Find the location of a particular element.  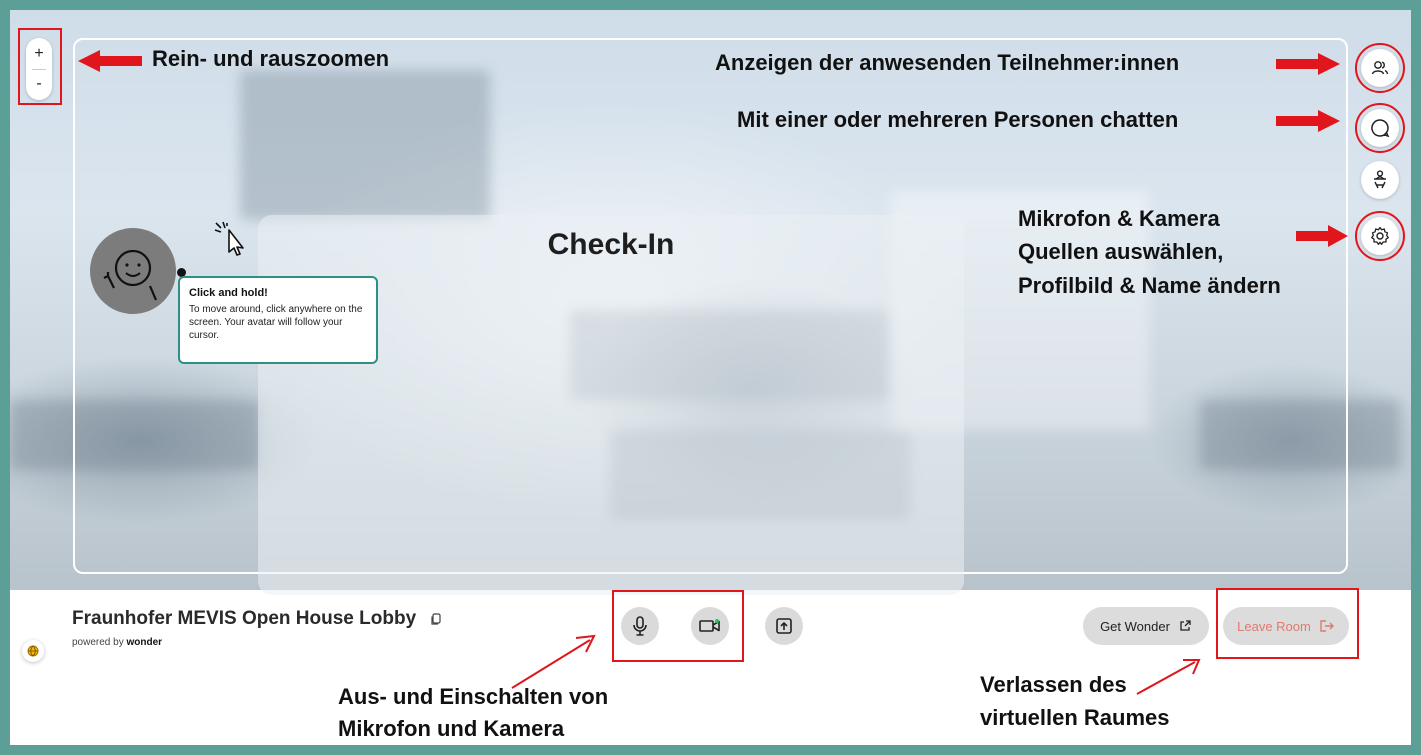

help-badge is located at coordinates (33, 651).